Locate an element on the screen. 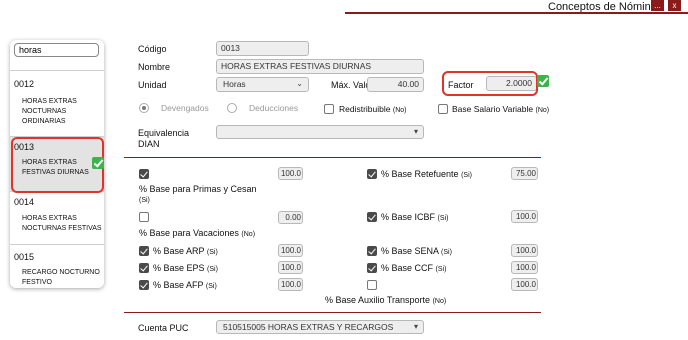  vacaciones-label: % Base para Vacaciones (No) is located at coordinates (197, 233).